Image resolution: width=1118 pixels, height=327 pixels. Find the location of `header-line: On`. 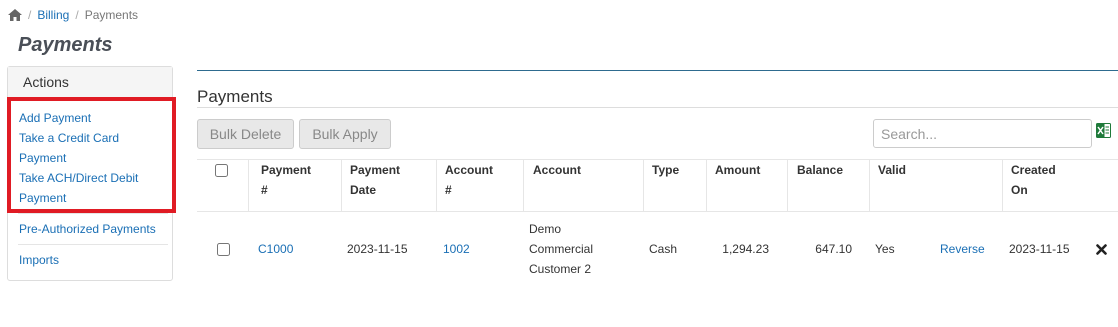

header-line: On is located at coordinates (1019, 190).